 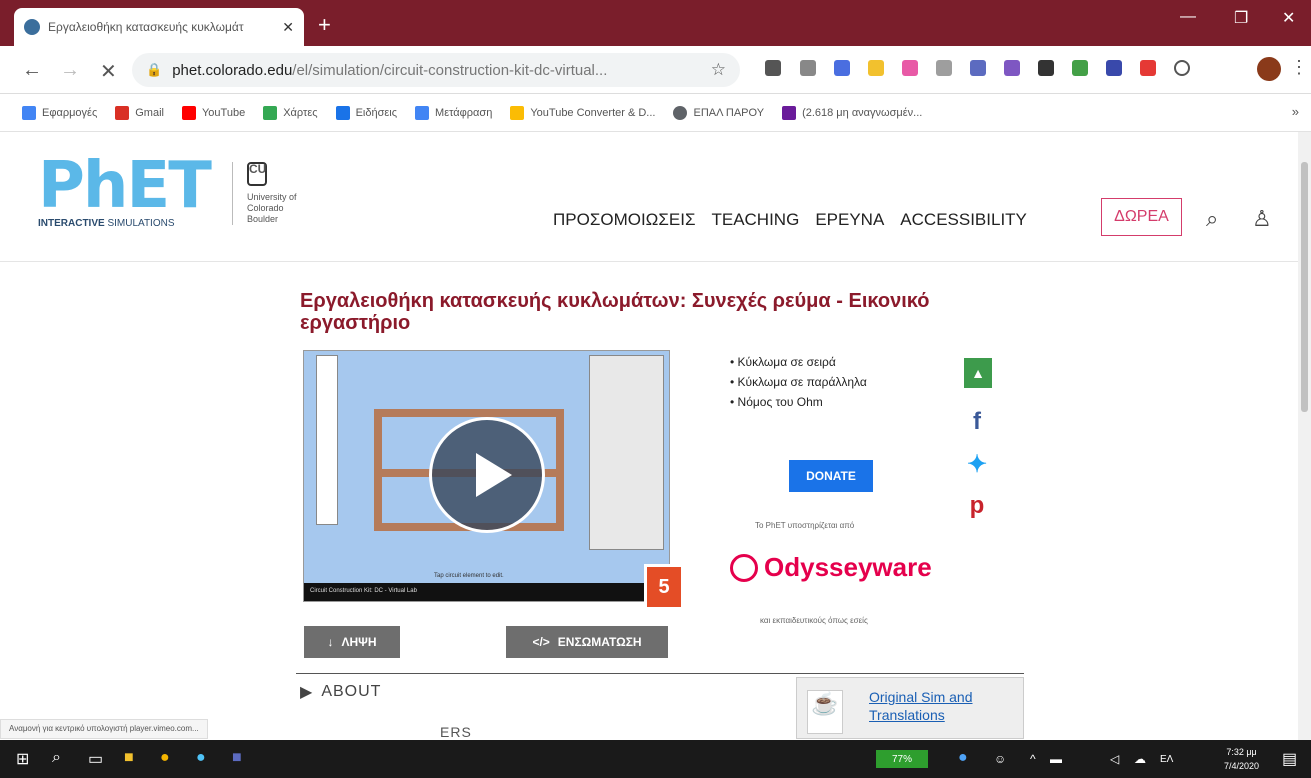 What do you see at coordinates (1304, 436) in the screenshot?
I see `page-scrollbar` at bounding box center [1304, 436].